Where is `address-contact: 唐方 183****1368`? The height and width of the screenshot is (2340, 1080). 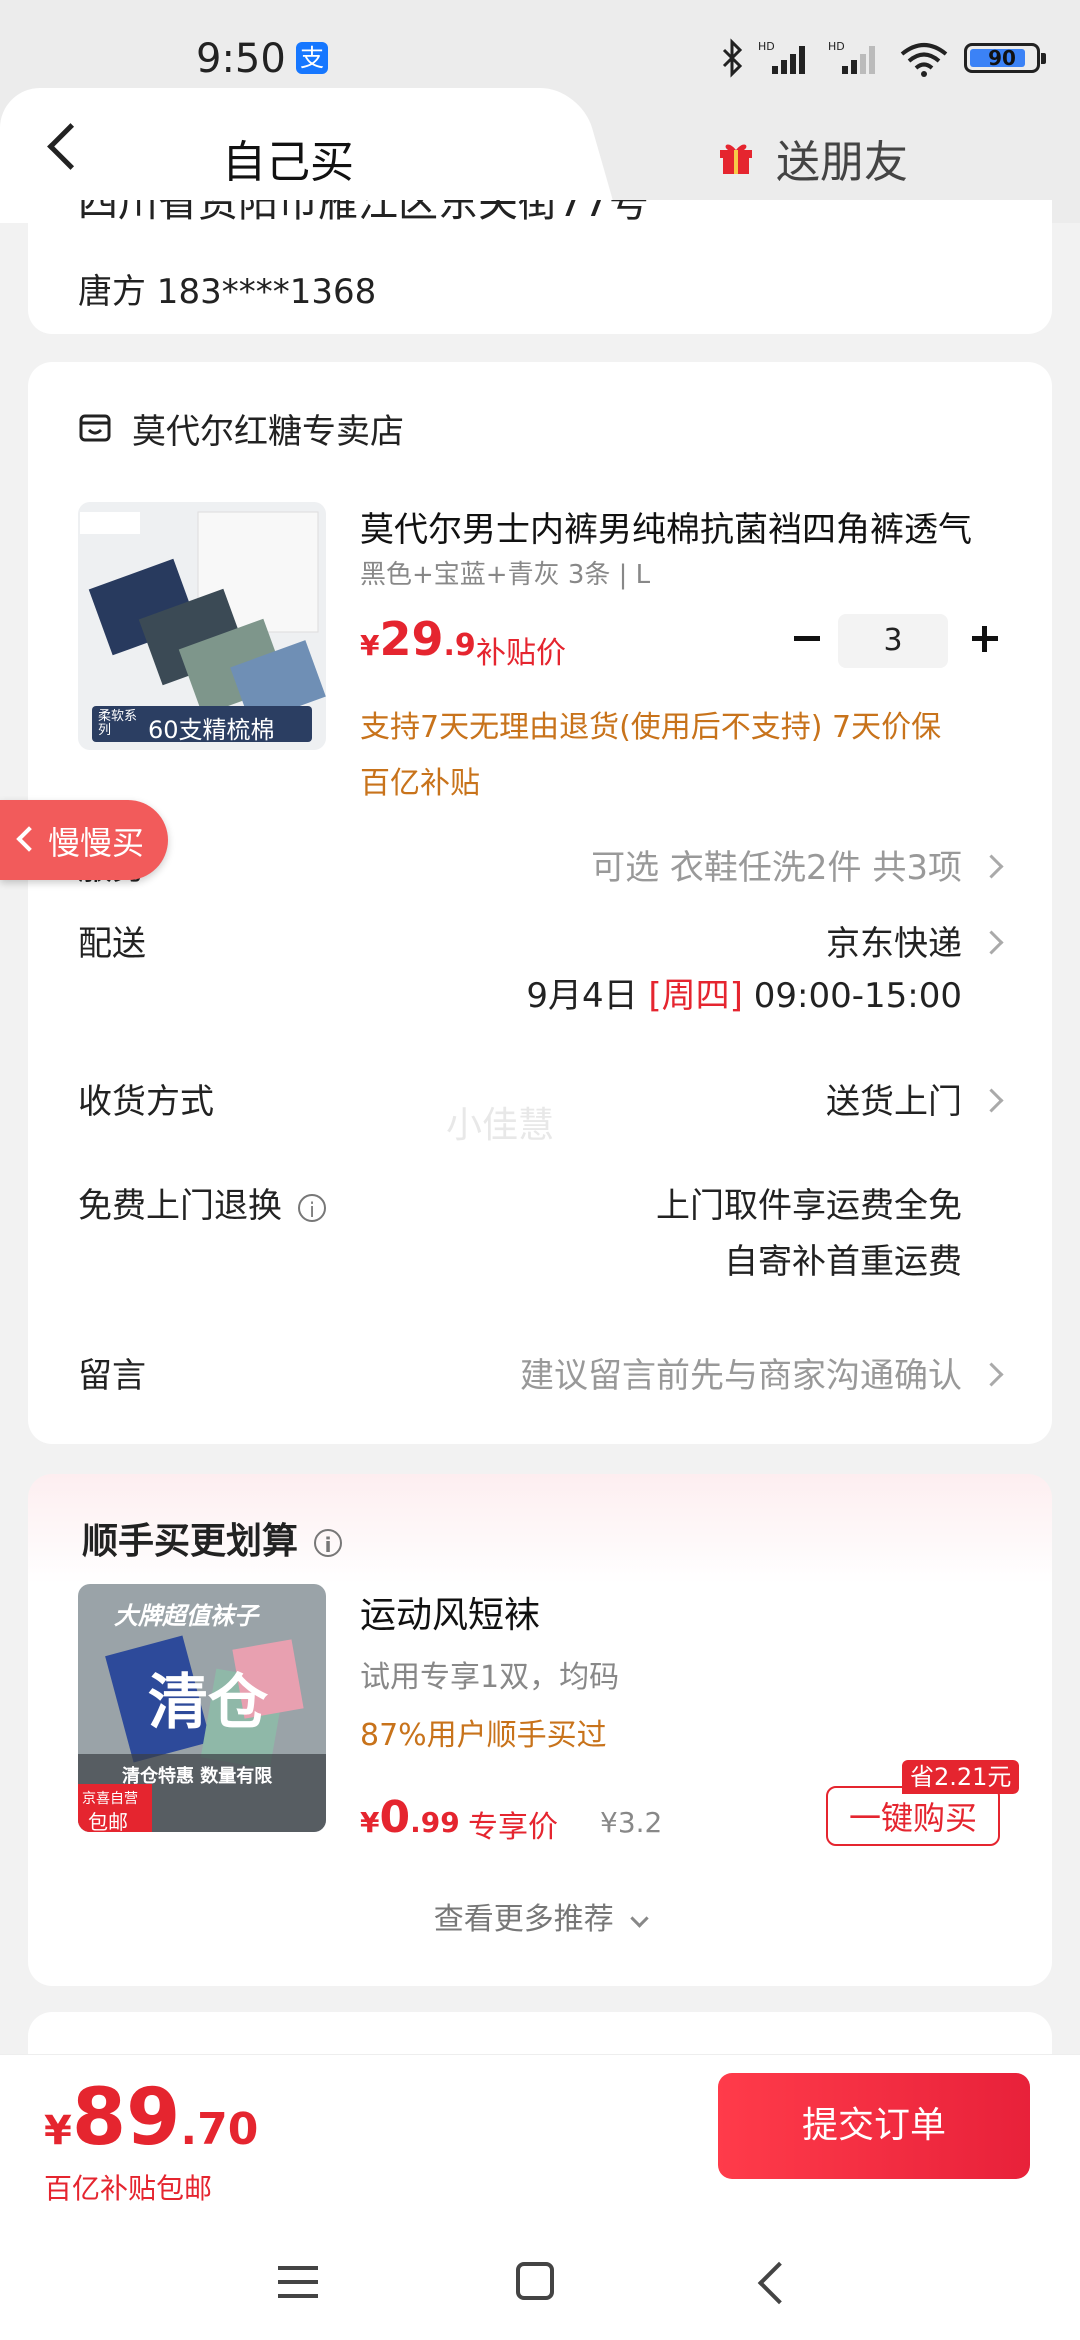
address-contact: 唐方 183****1368 is located at coordinates (227, 292).